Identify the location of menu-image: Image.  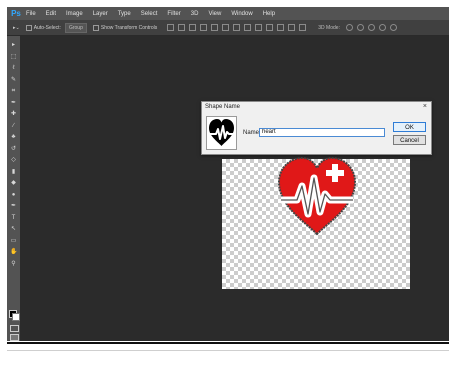
(74, 14).